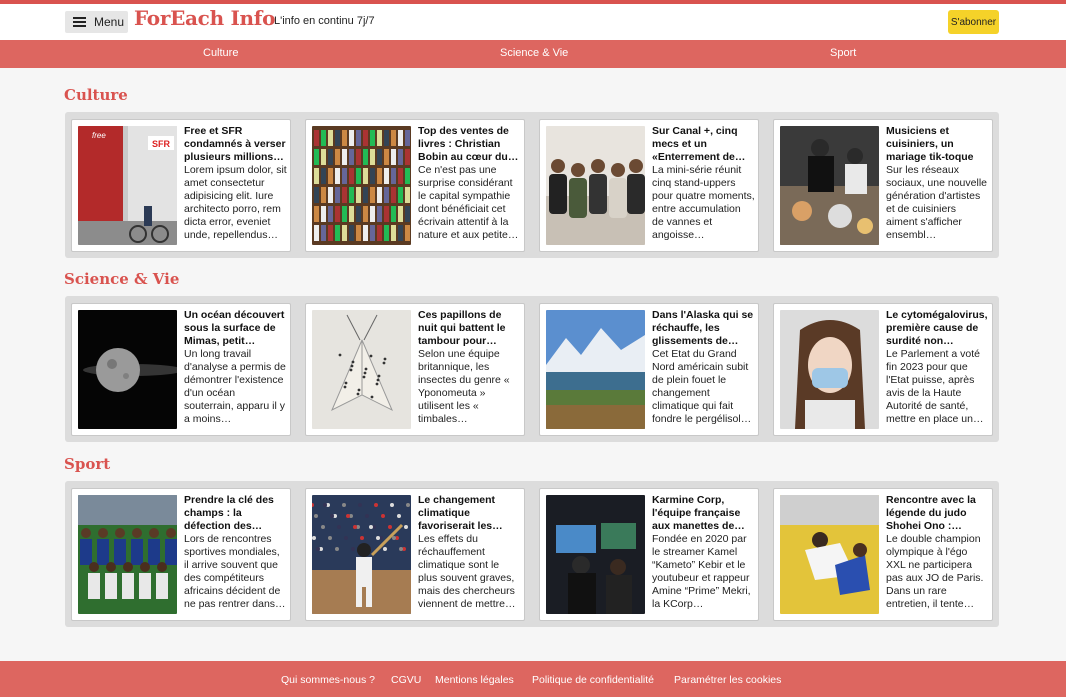  Describe the element at coordinates (87, 464) in the screenshot. I see `section-title: Sport` at that location.